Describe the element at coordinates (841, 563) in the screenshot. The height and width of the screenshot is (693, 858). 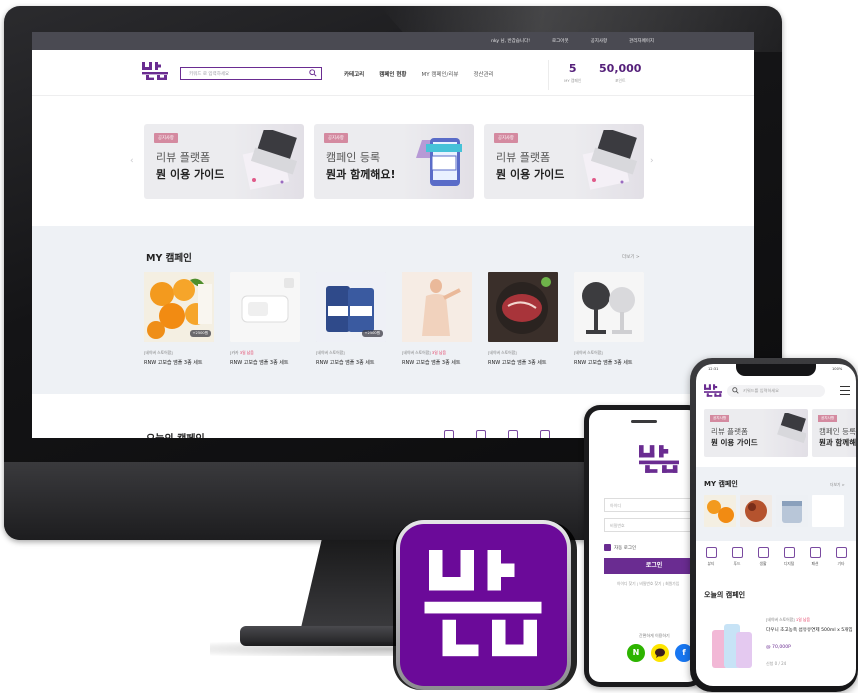
I see `category-label: 기타` at that location.